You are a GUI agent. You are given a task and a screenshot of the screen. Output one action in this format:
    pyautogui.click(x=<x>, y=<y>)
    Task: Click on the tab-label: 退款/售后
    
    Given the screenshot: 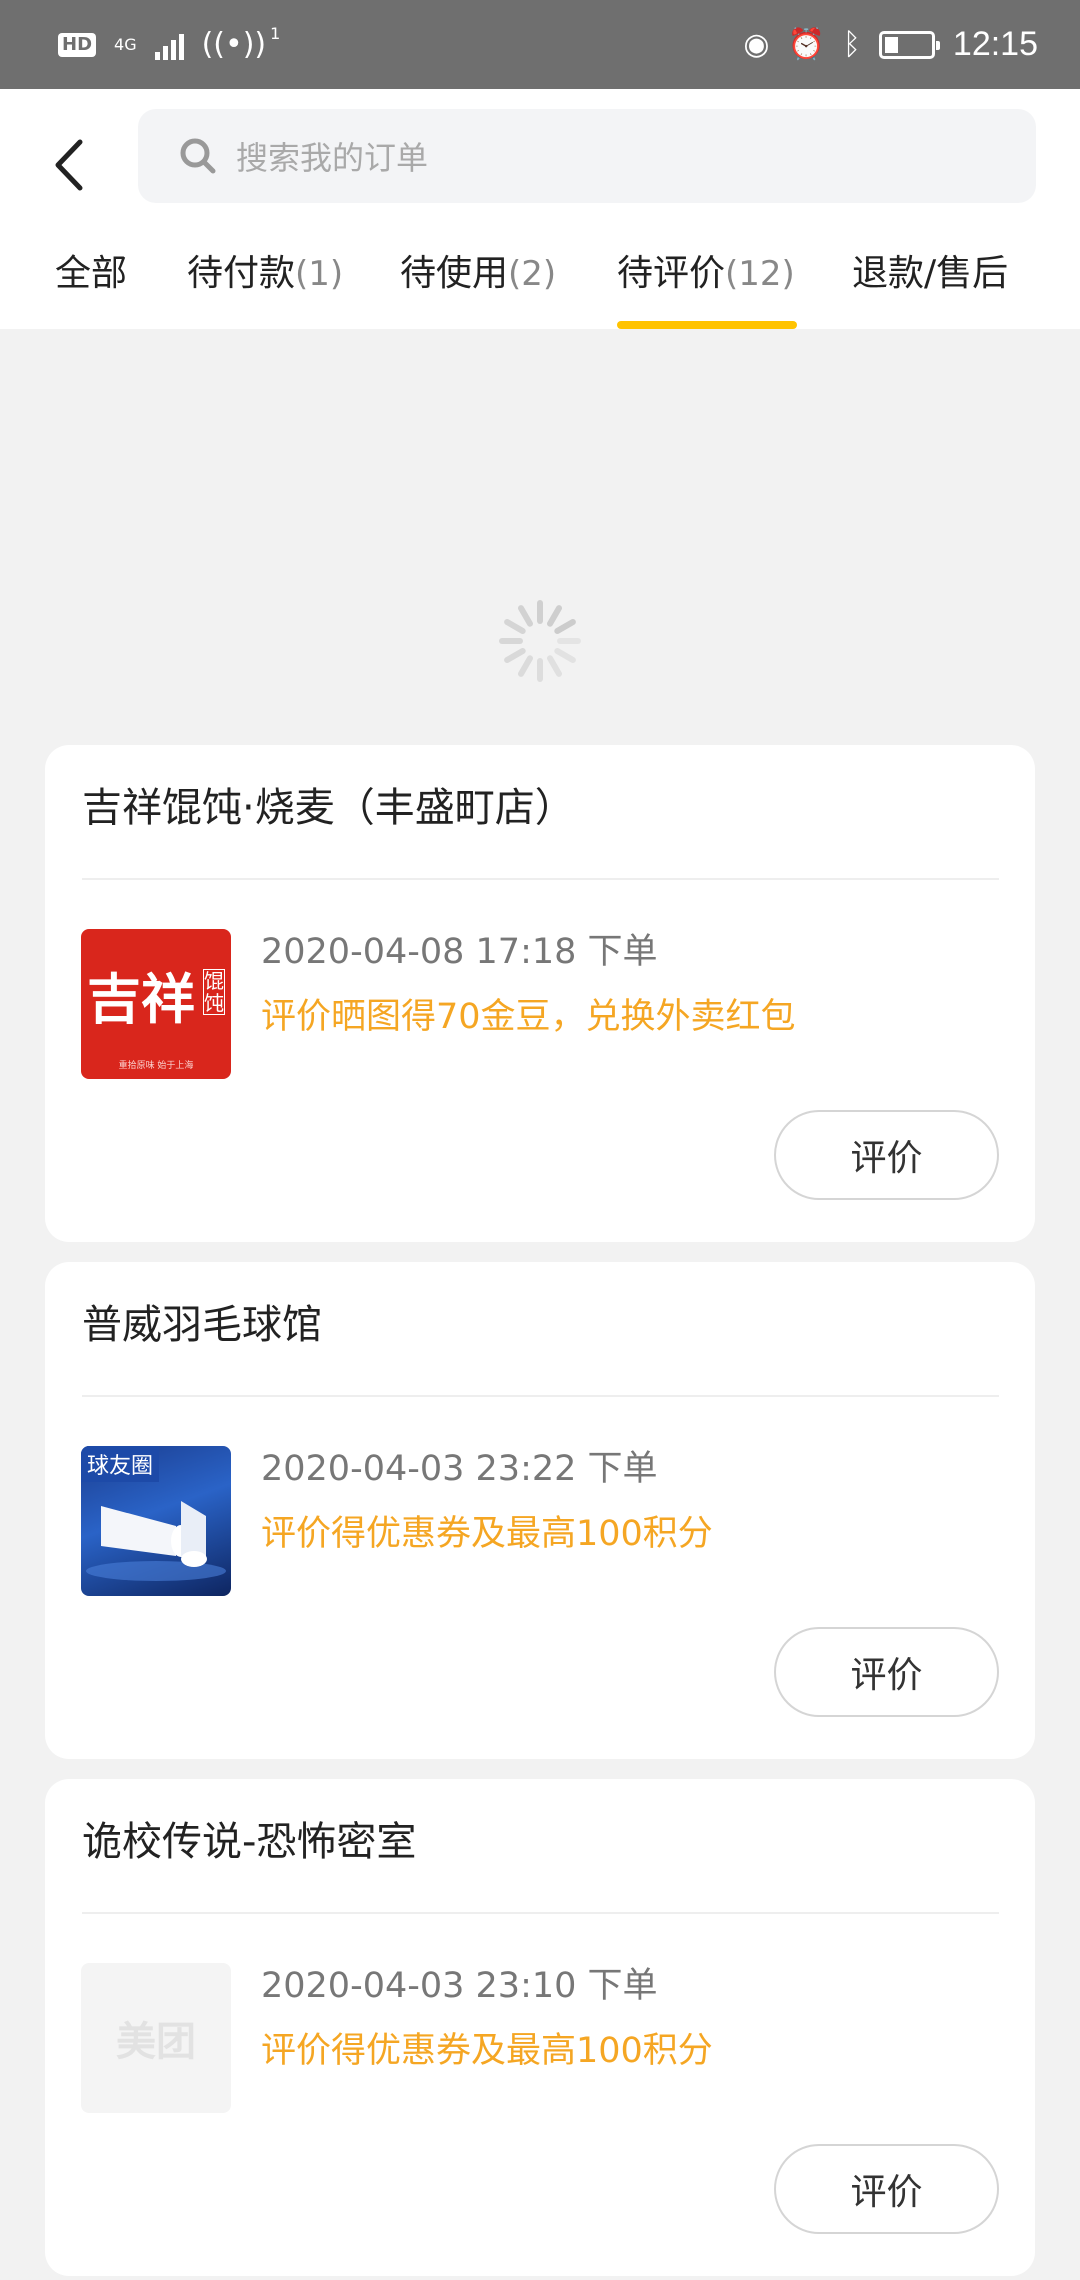 What is the action you would take?
    pyautogui.click(x=930, y=273)
    